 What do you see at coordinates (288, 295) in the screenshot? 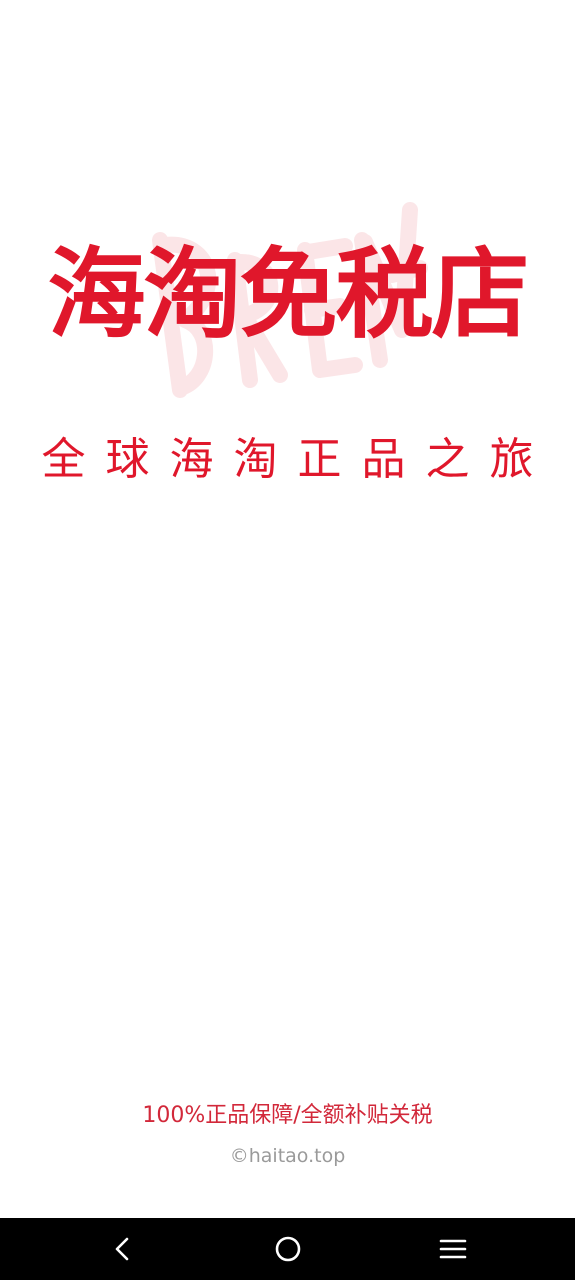
I see `app-title: 海淘免税店` at bounding box center [288, 295].